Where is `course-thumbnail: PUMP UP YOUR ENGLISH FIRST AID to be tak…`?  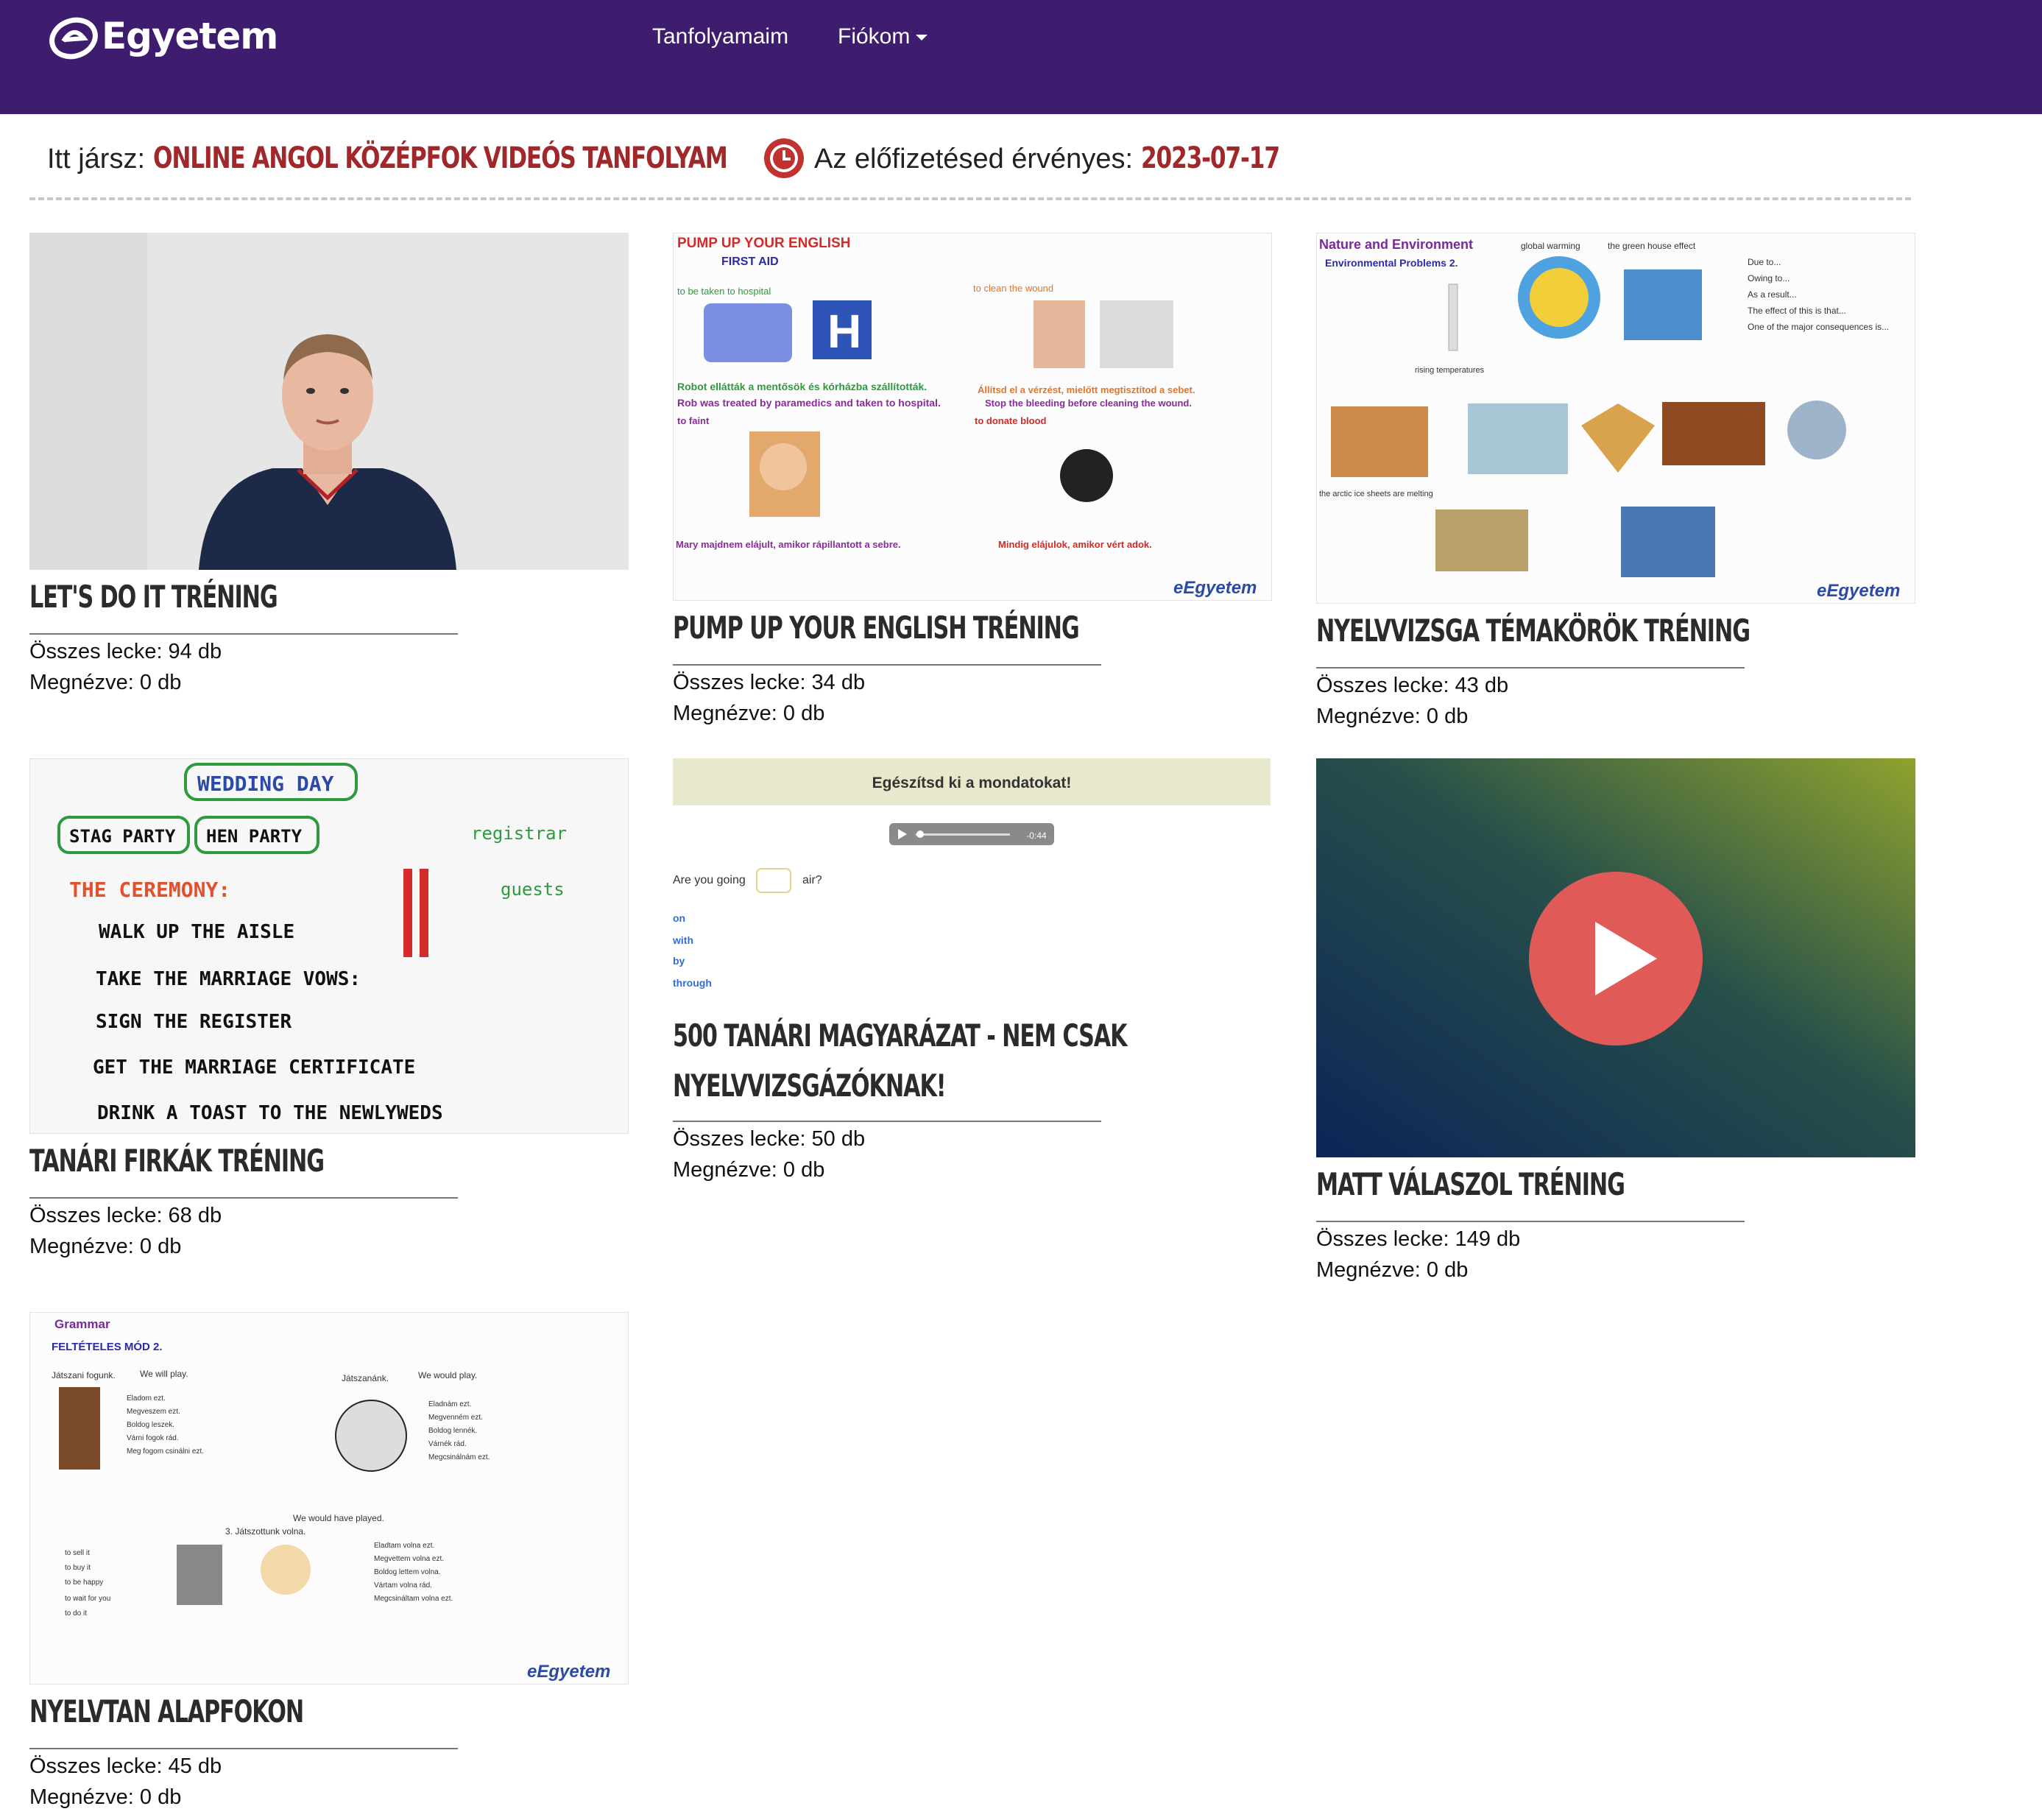
course-thumbnail: PUMP UP YOUR ENGLISH FIRST AID to be tak… is located at coordinates (972, 417).